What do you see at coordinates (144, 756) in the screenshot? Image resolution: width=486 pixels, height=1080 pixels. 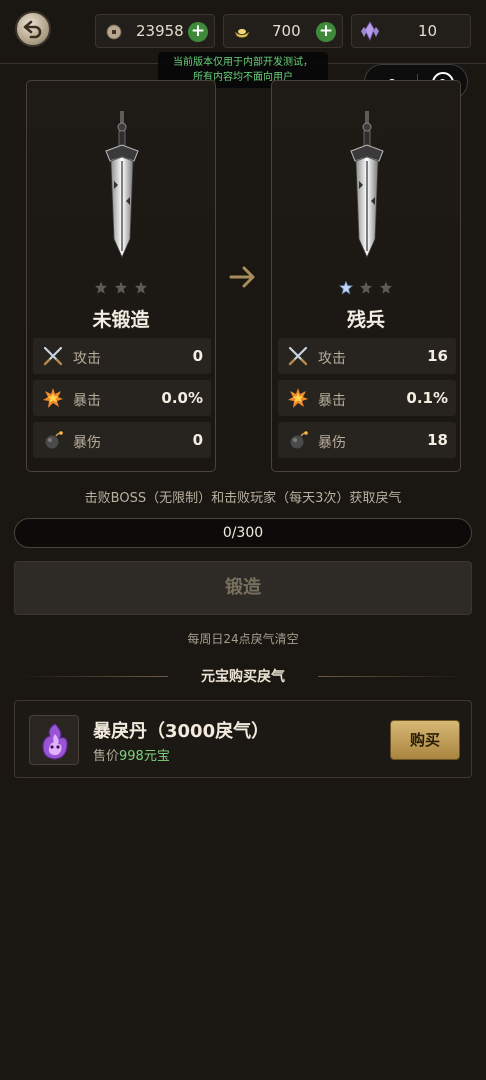 I see `price-value: 998元宝` at bounding box center [144, 756].